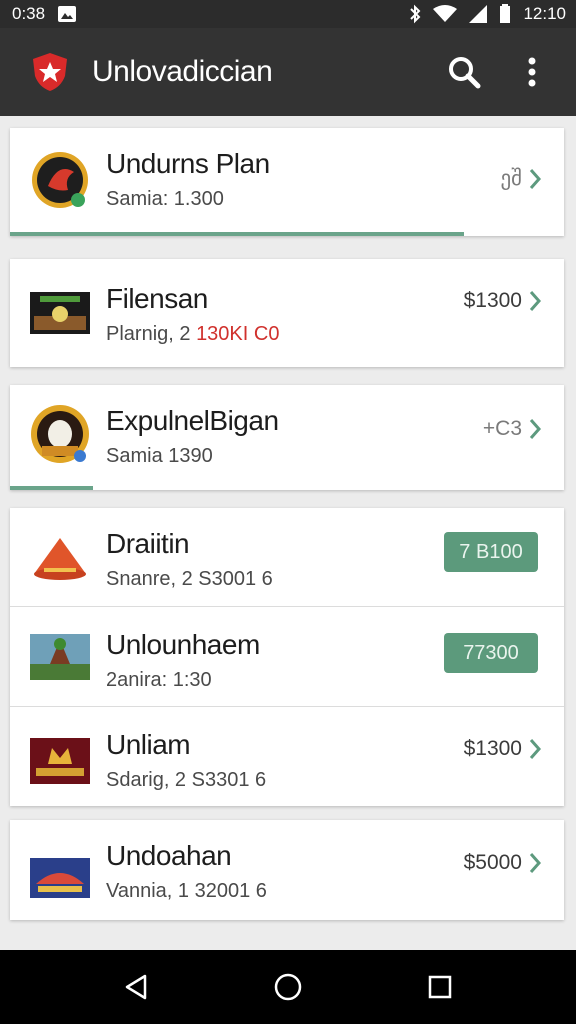 The width and height of the screenshot is (576, 1024). Describe the element at coordinates (238, 334) in the screenshot. I see `item-subtitle-highlight: 130KI C0` at that location.